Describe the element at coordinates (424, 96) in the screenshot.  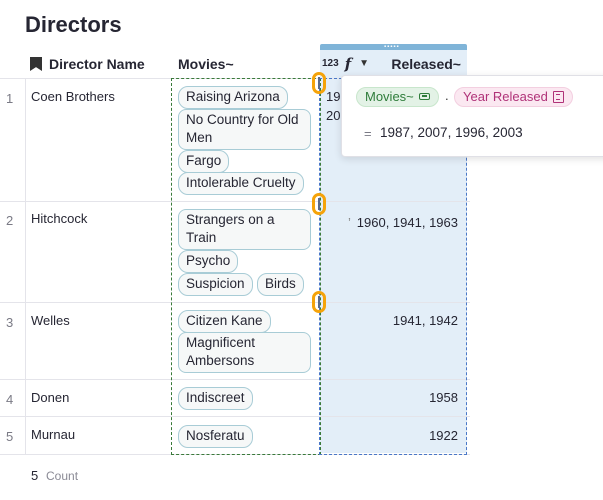
I see `reference-icon` at that location.